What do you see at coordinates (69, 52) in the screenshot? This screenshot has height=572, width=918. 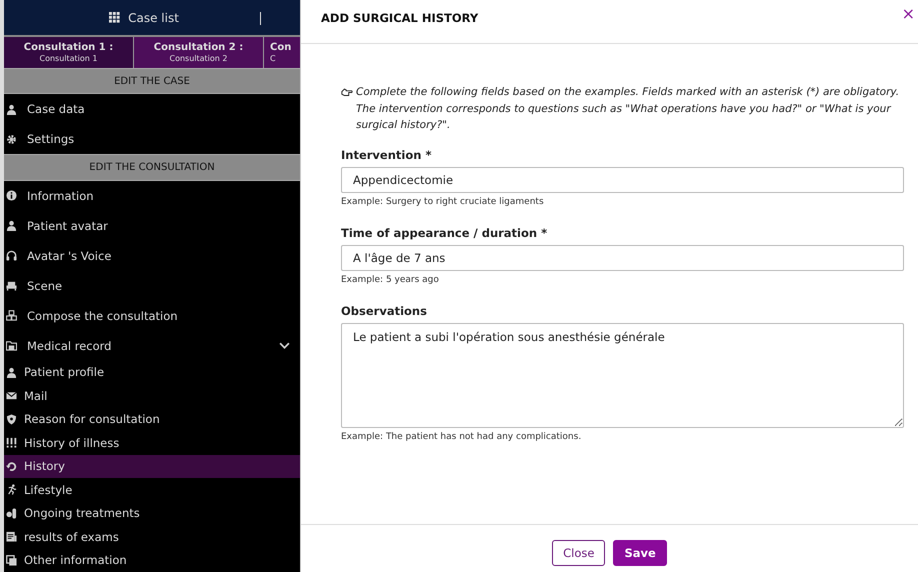 I see `consultation-tab: Consultation 1` at bounding box center [69, 52].